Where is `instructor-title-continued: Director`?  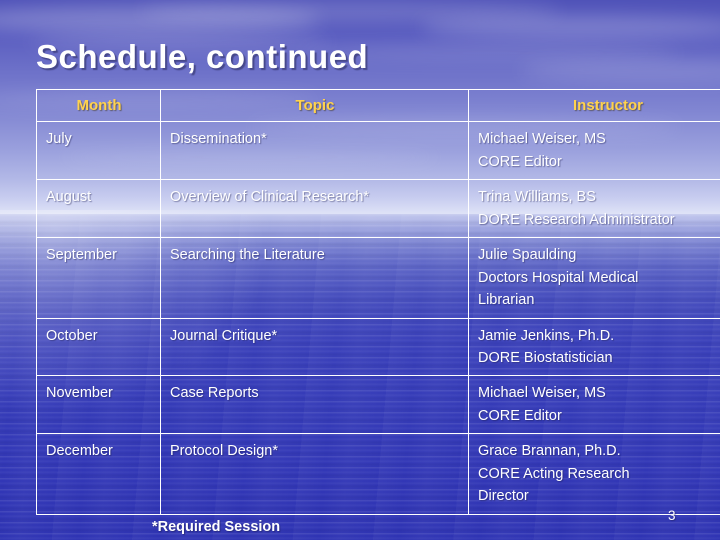 instructor-title-continued: Director is located at coordinates (503, 496).